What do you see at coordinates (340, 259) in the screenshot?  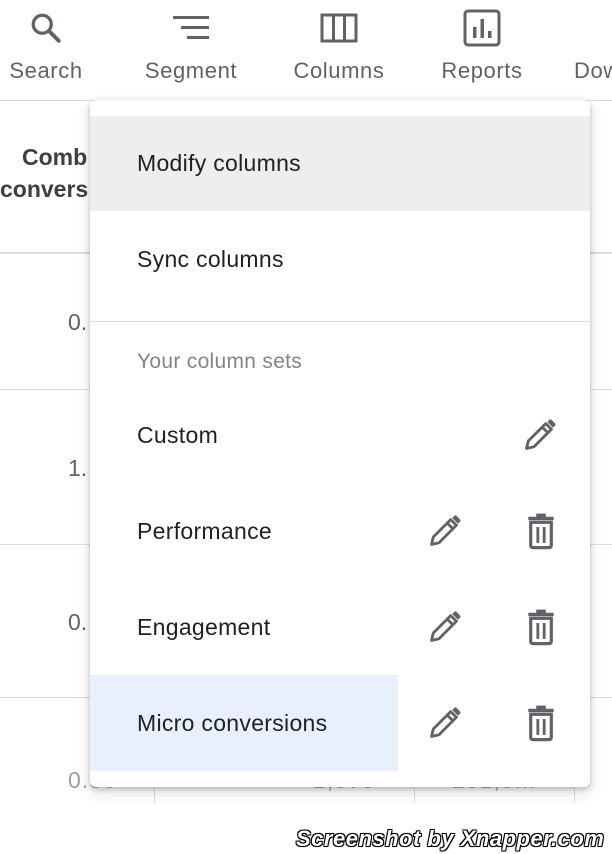 I see `sync-columns-item: Sync columns` at bounding box center [340, 259].